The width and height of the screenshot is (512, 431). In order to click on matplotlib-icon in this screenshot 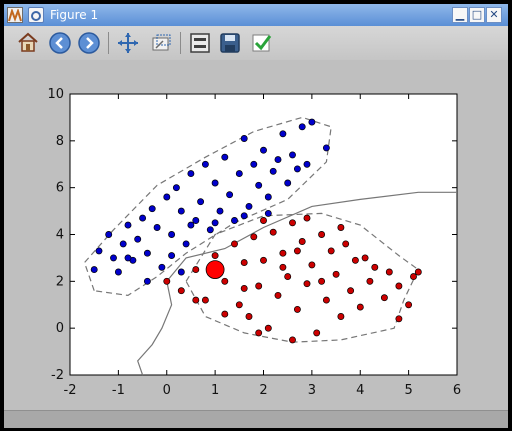, I will do `click(15, 15)`.